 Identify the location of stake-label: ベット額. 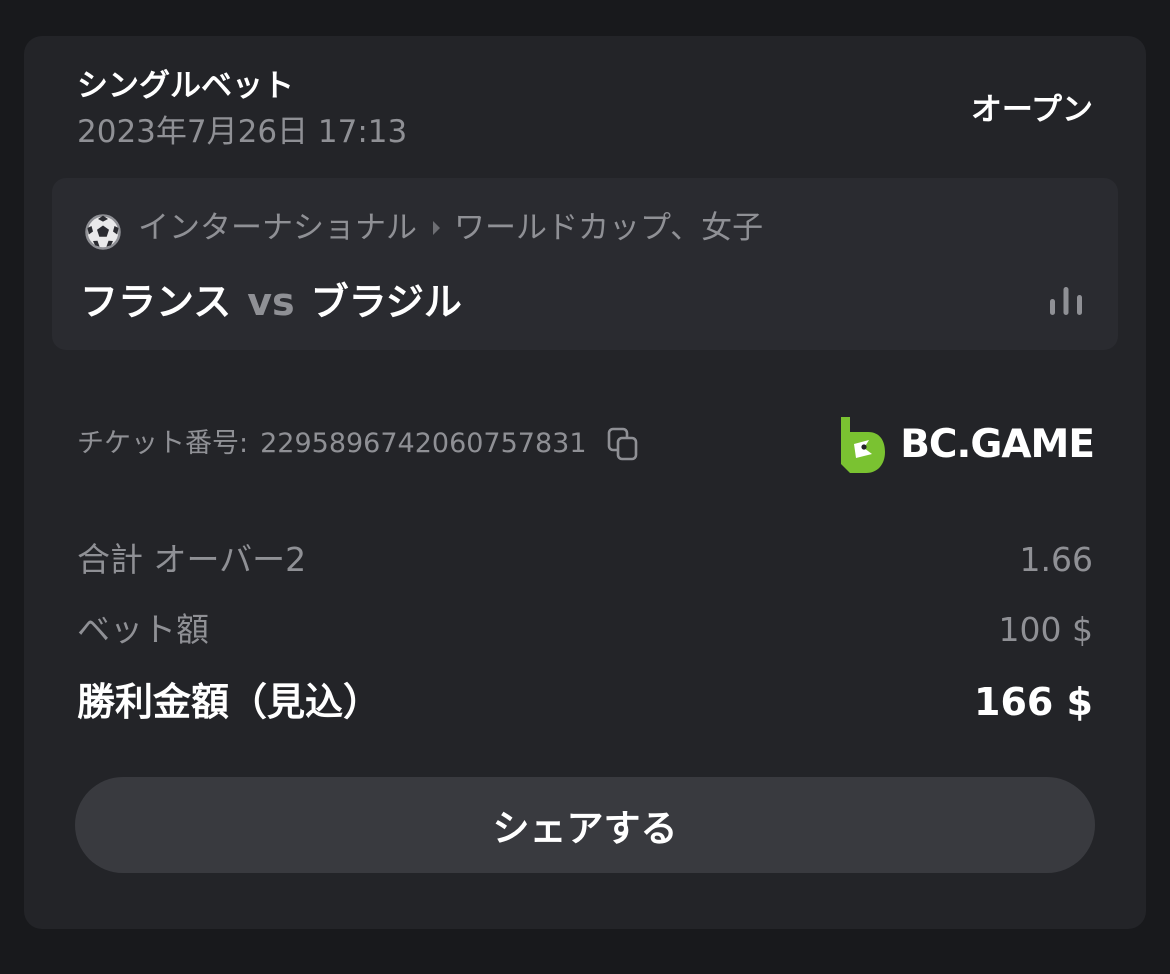
(143, 629).